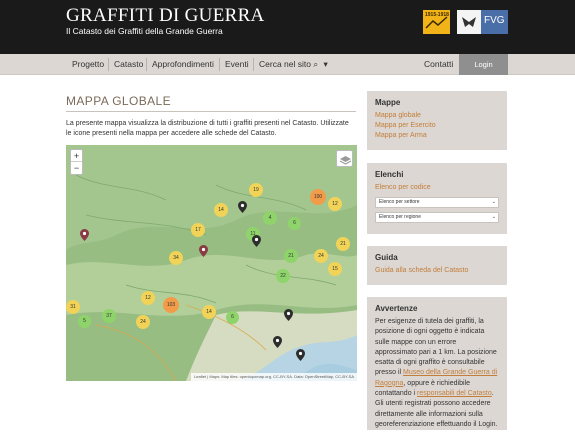 This screenshot has width=575, height=435. I want to click on nav-search-label: Cerca nel sito, so click(285, 64).